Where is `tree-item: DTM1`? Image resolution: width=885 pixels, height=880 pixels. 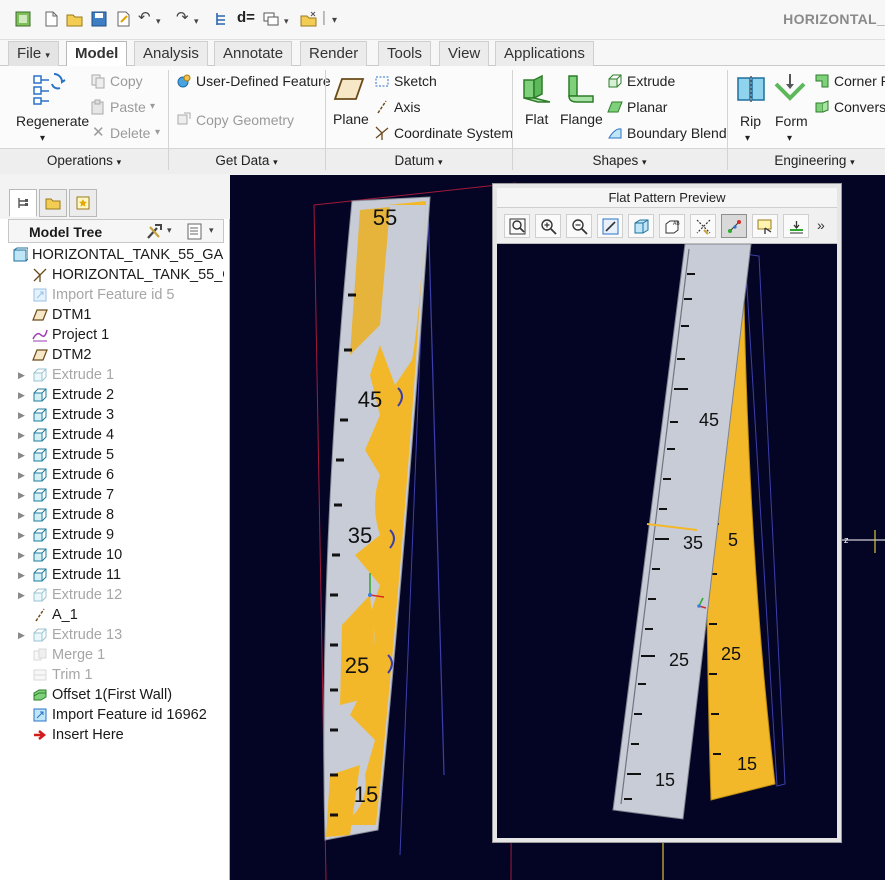
tree-item: DTM1 is located at coordinates (116, 315).